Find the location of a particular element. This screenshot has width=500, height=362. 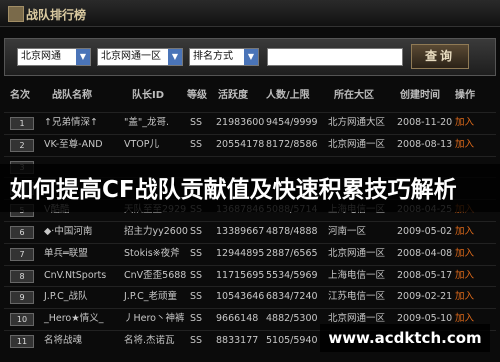

rank-badge: 1 is located at coordinates (22, 123).